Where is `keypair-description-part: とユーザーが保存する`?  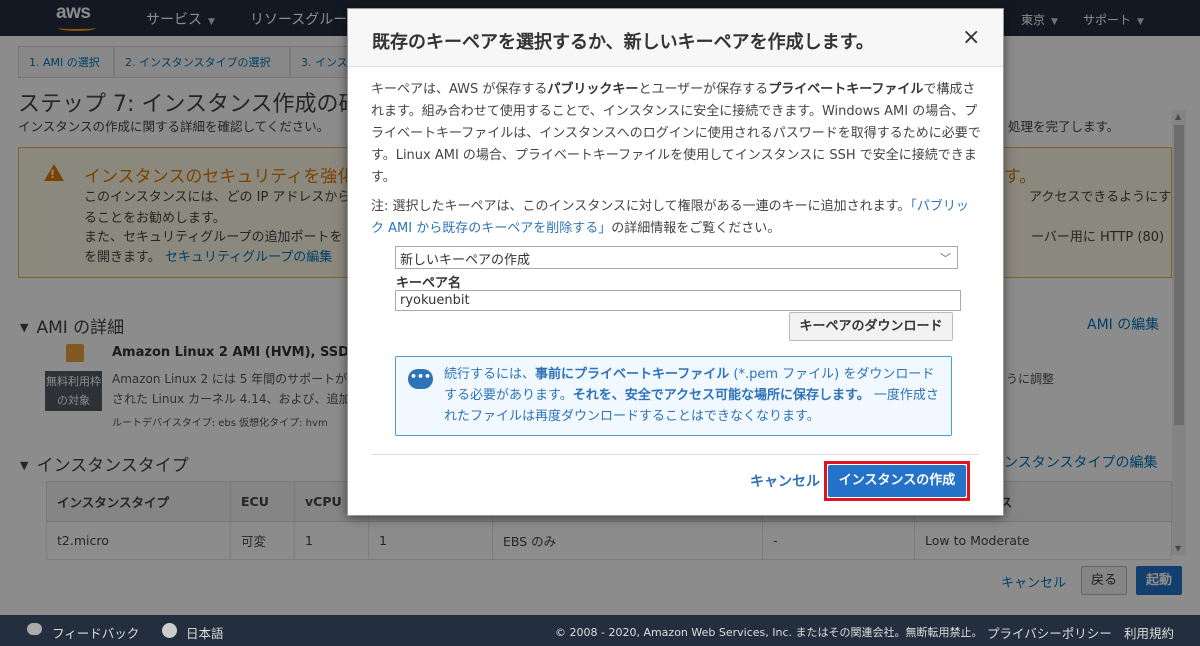 keypair-description-part: とユーザーが保存する is located at coordinates (703, 89).